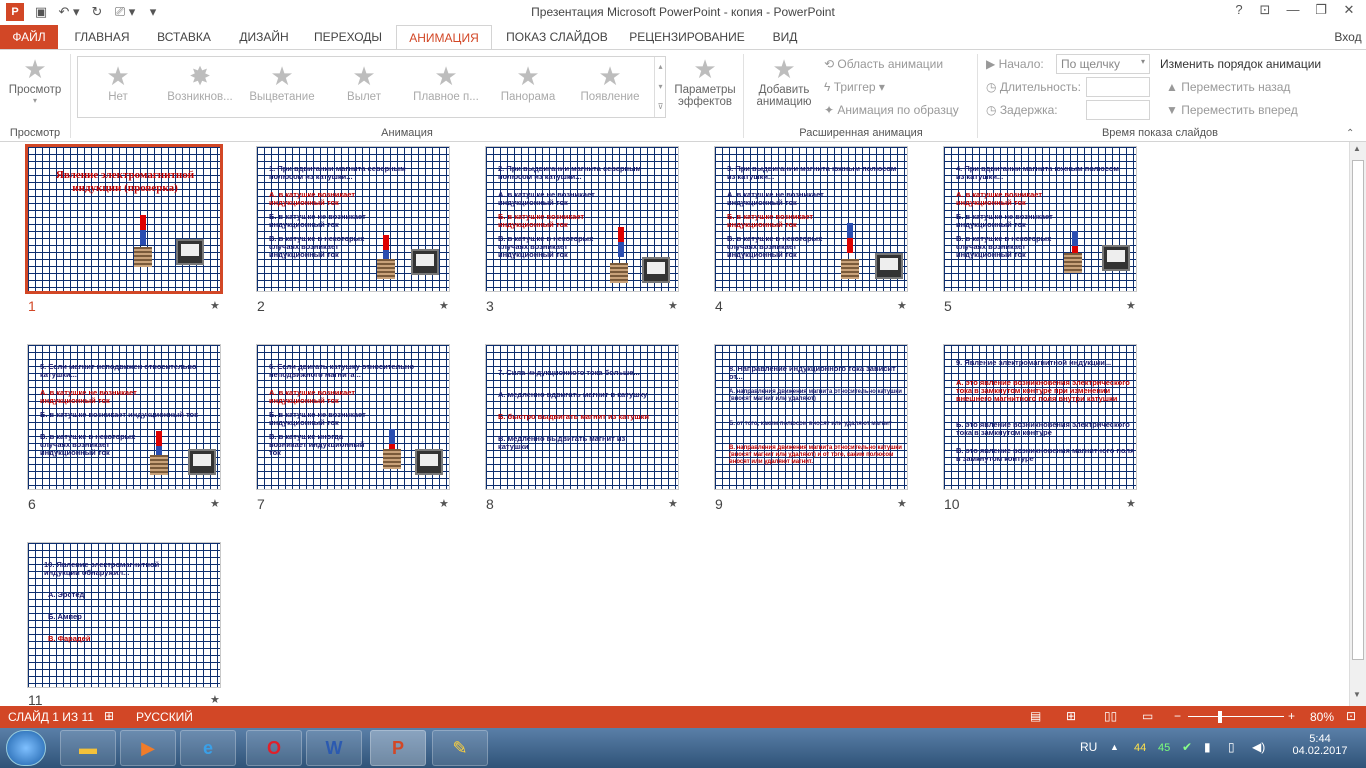  Describe the element at coordinates (364, 82) in the screenshot. I see `animation-fly-in: ★ Вылет` at that location.